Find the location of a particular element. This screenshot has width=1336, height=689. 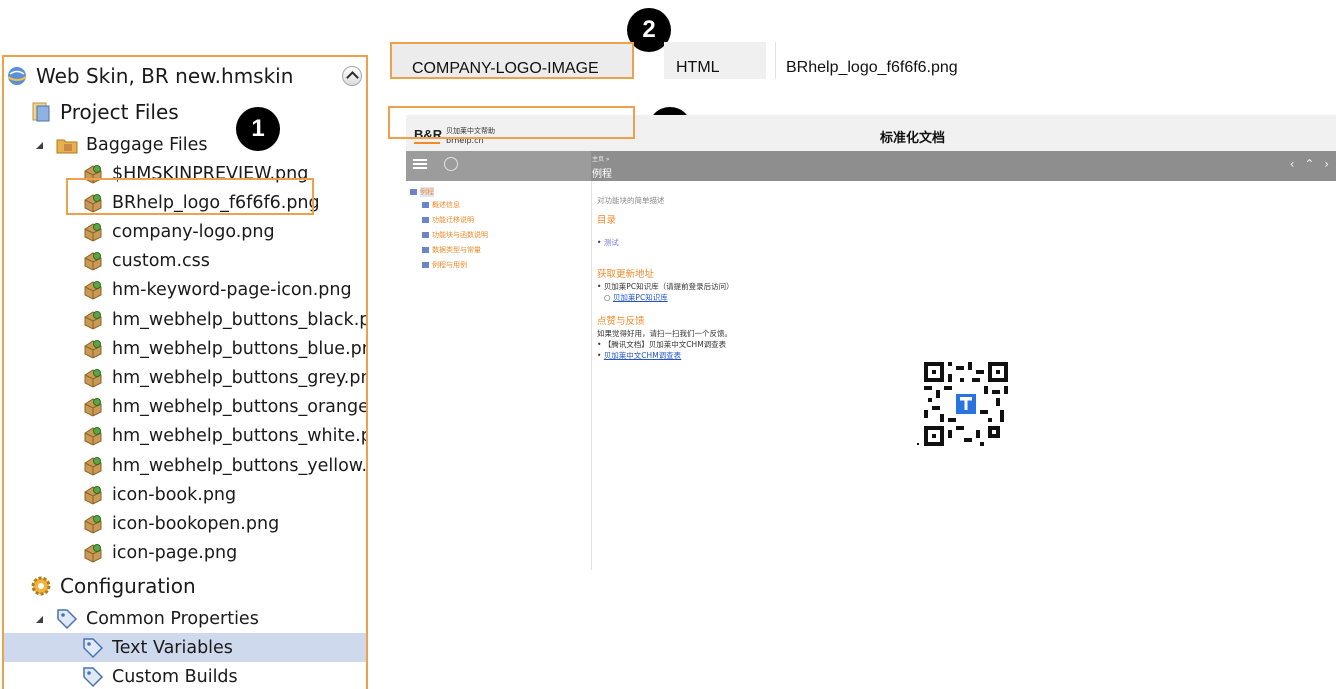

search-icon is located at coordinates (451, 164).